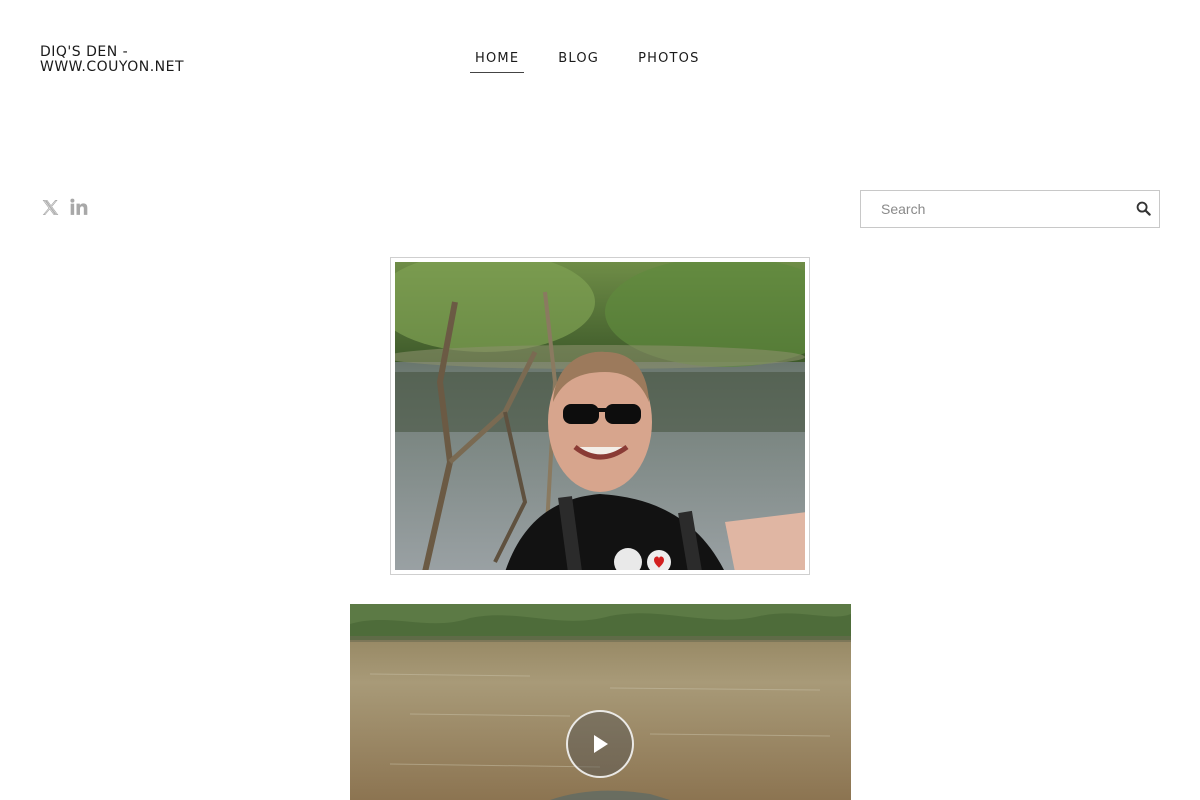 The width and height of the screenshot is (1200, 800). I want to click on site-title-line1: DIQ'S DEN -, so click(84, 52).